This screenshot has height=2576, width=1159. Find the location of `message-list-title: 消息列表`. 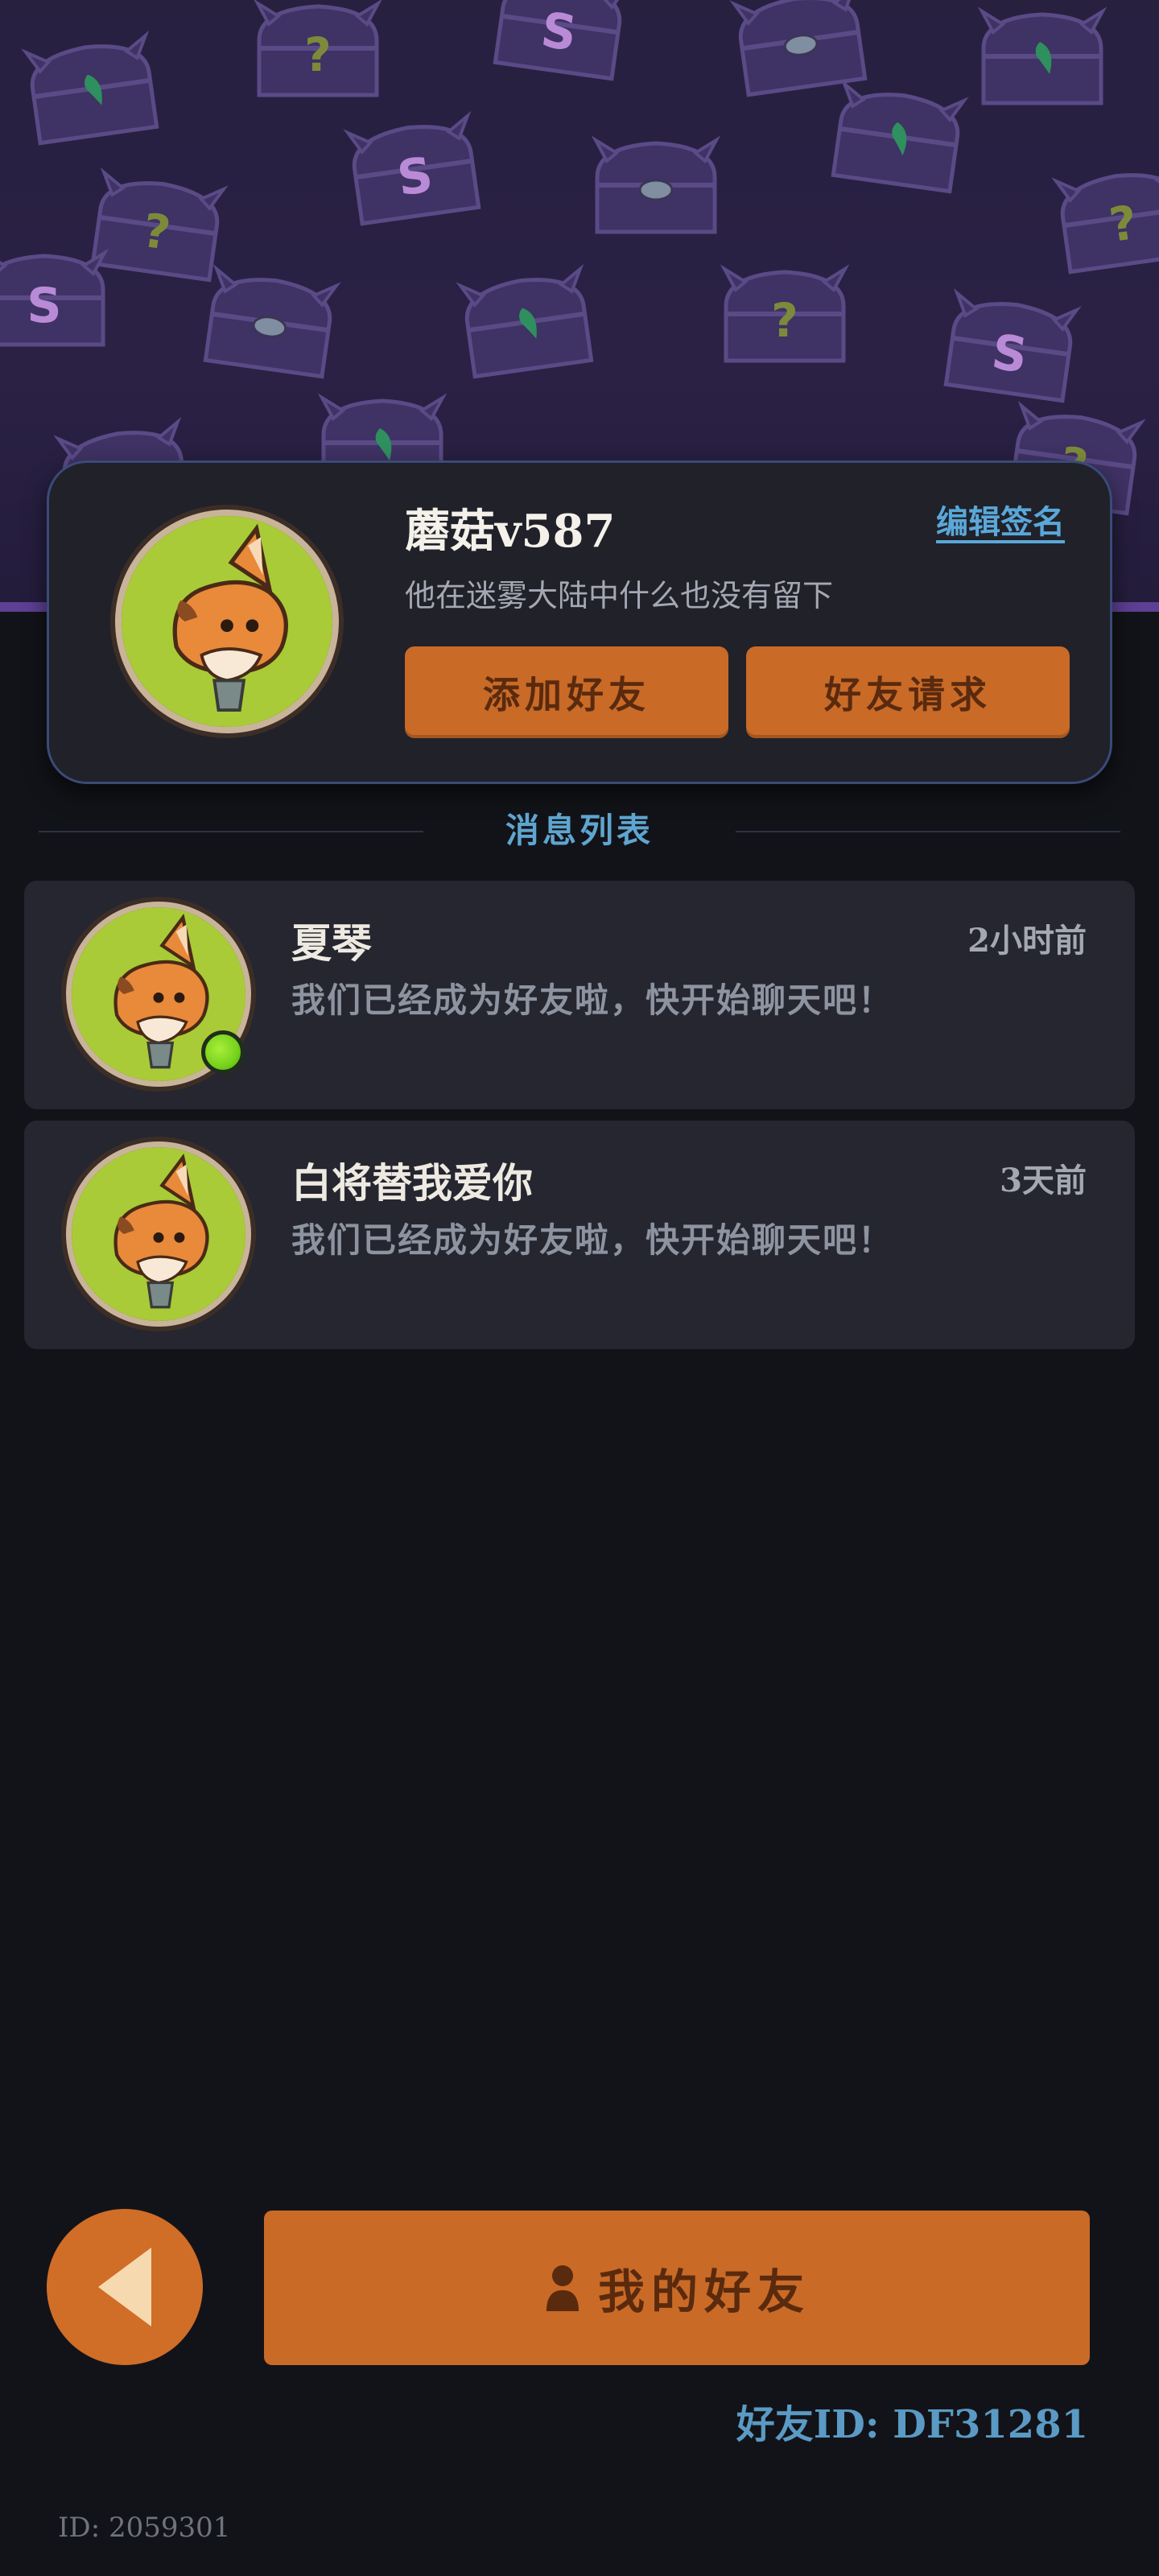

message-list-title: 消息列表 is located at coordinates (579, 830).